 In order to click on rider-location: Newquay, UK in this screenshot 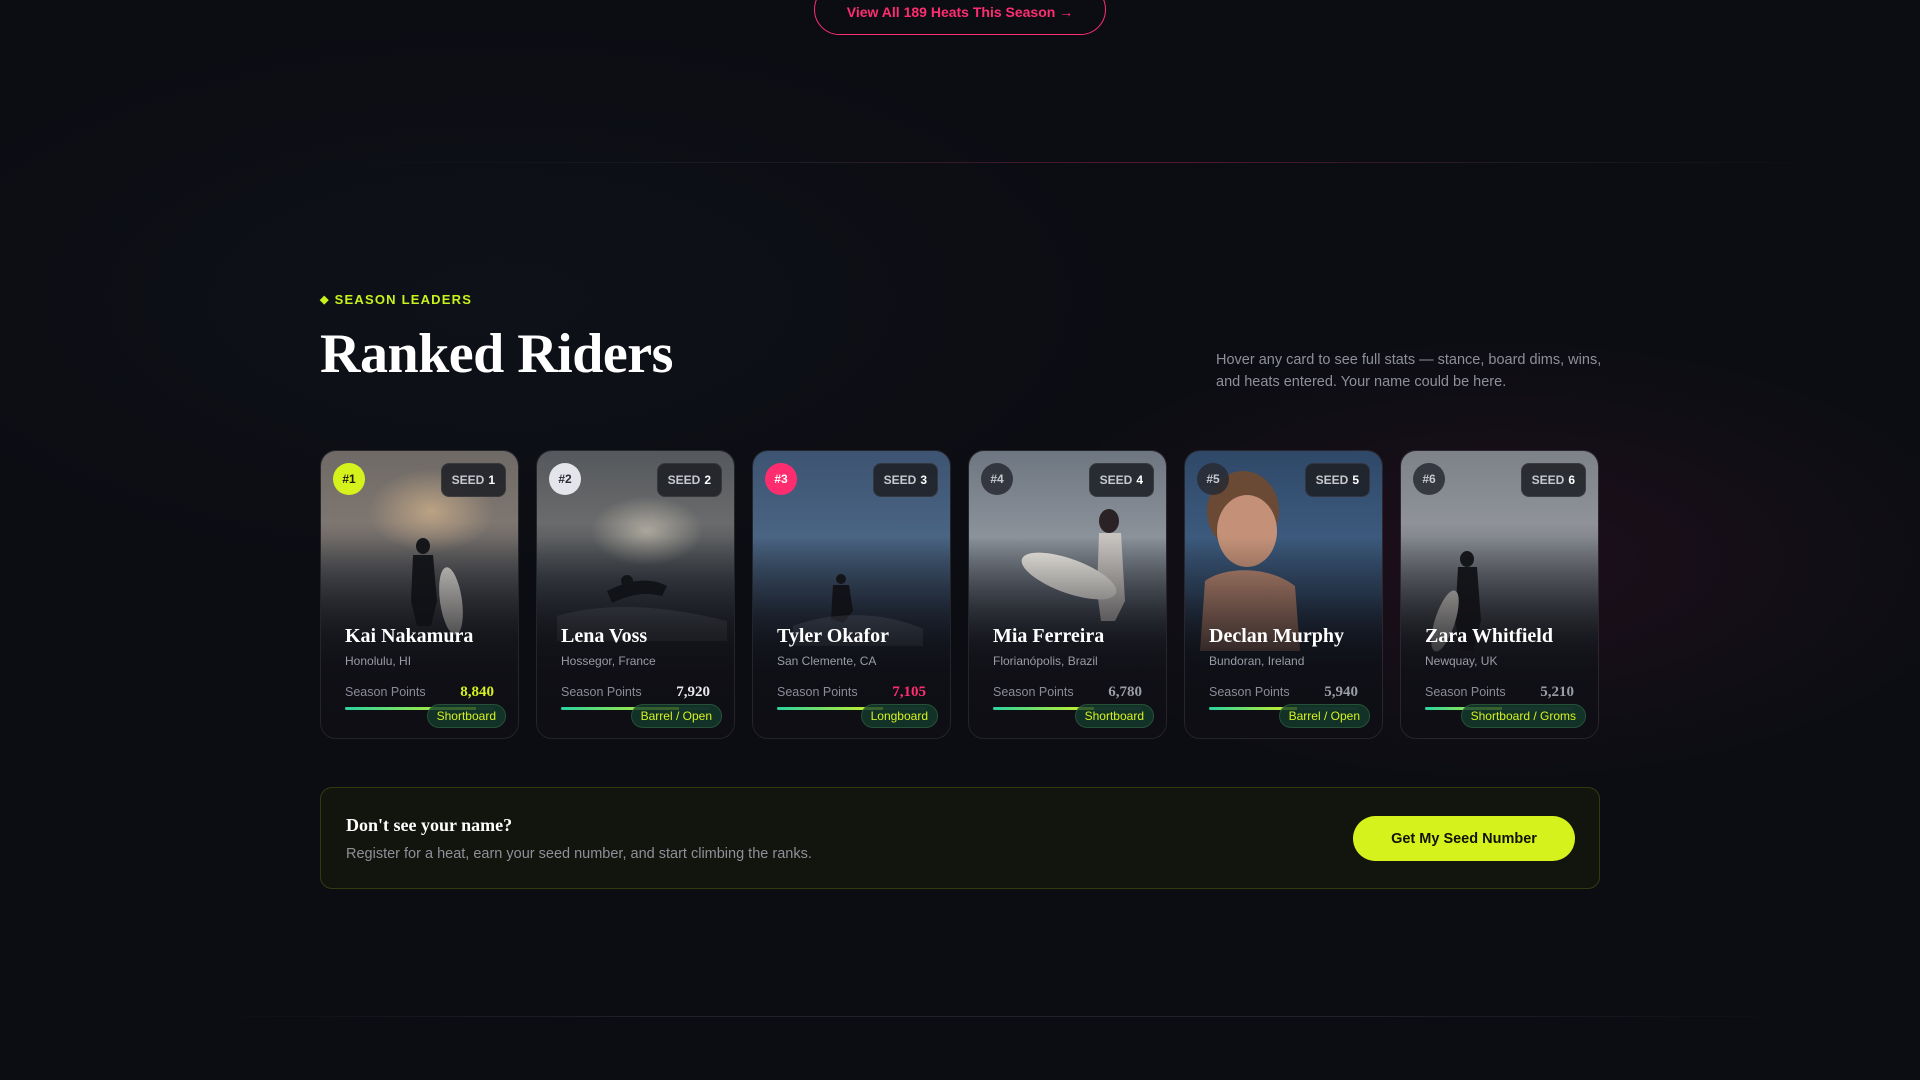, I will do `click(1461, 661)`.